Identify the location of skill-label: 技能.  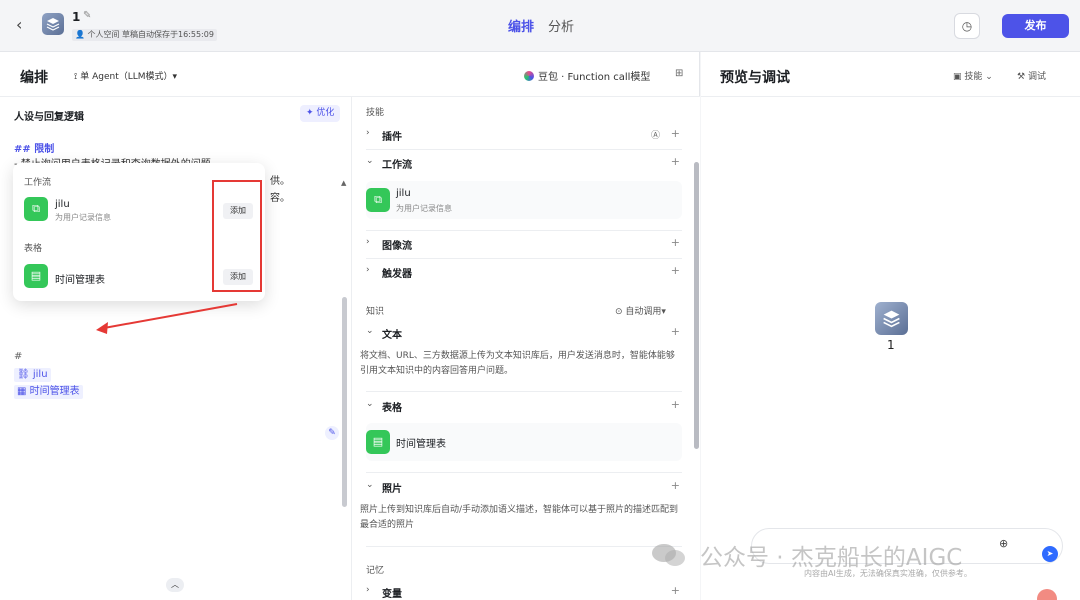
(973, 77).